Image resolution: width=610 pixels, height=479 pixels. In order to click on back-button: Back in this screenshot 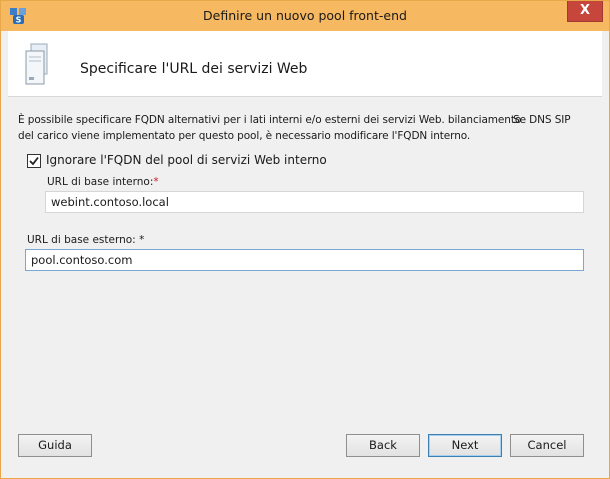, I will do `click(383, 445)`.